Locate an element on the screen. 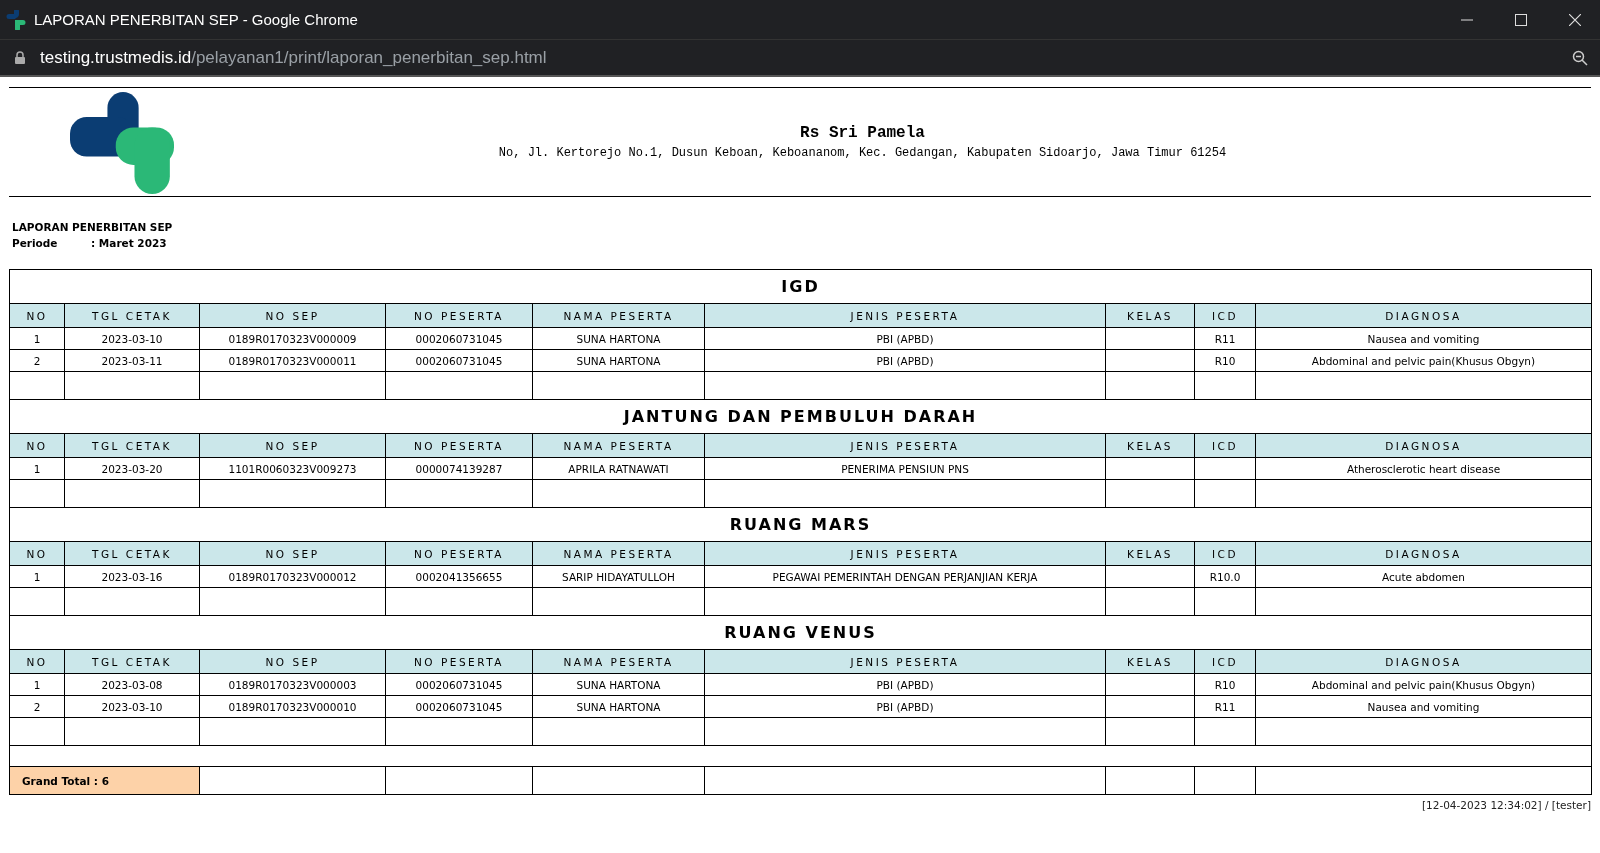  table-cell: 0002041356655 is located at coordinates (459, 576).